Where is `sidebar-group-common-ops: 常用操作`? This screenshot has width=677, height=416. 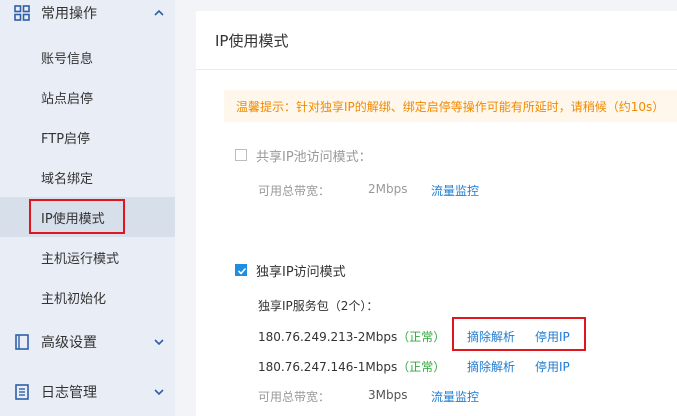 sidebar-group-common-ops: 常用操作 is located at coordinates (87, 16).